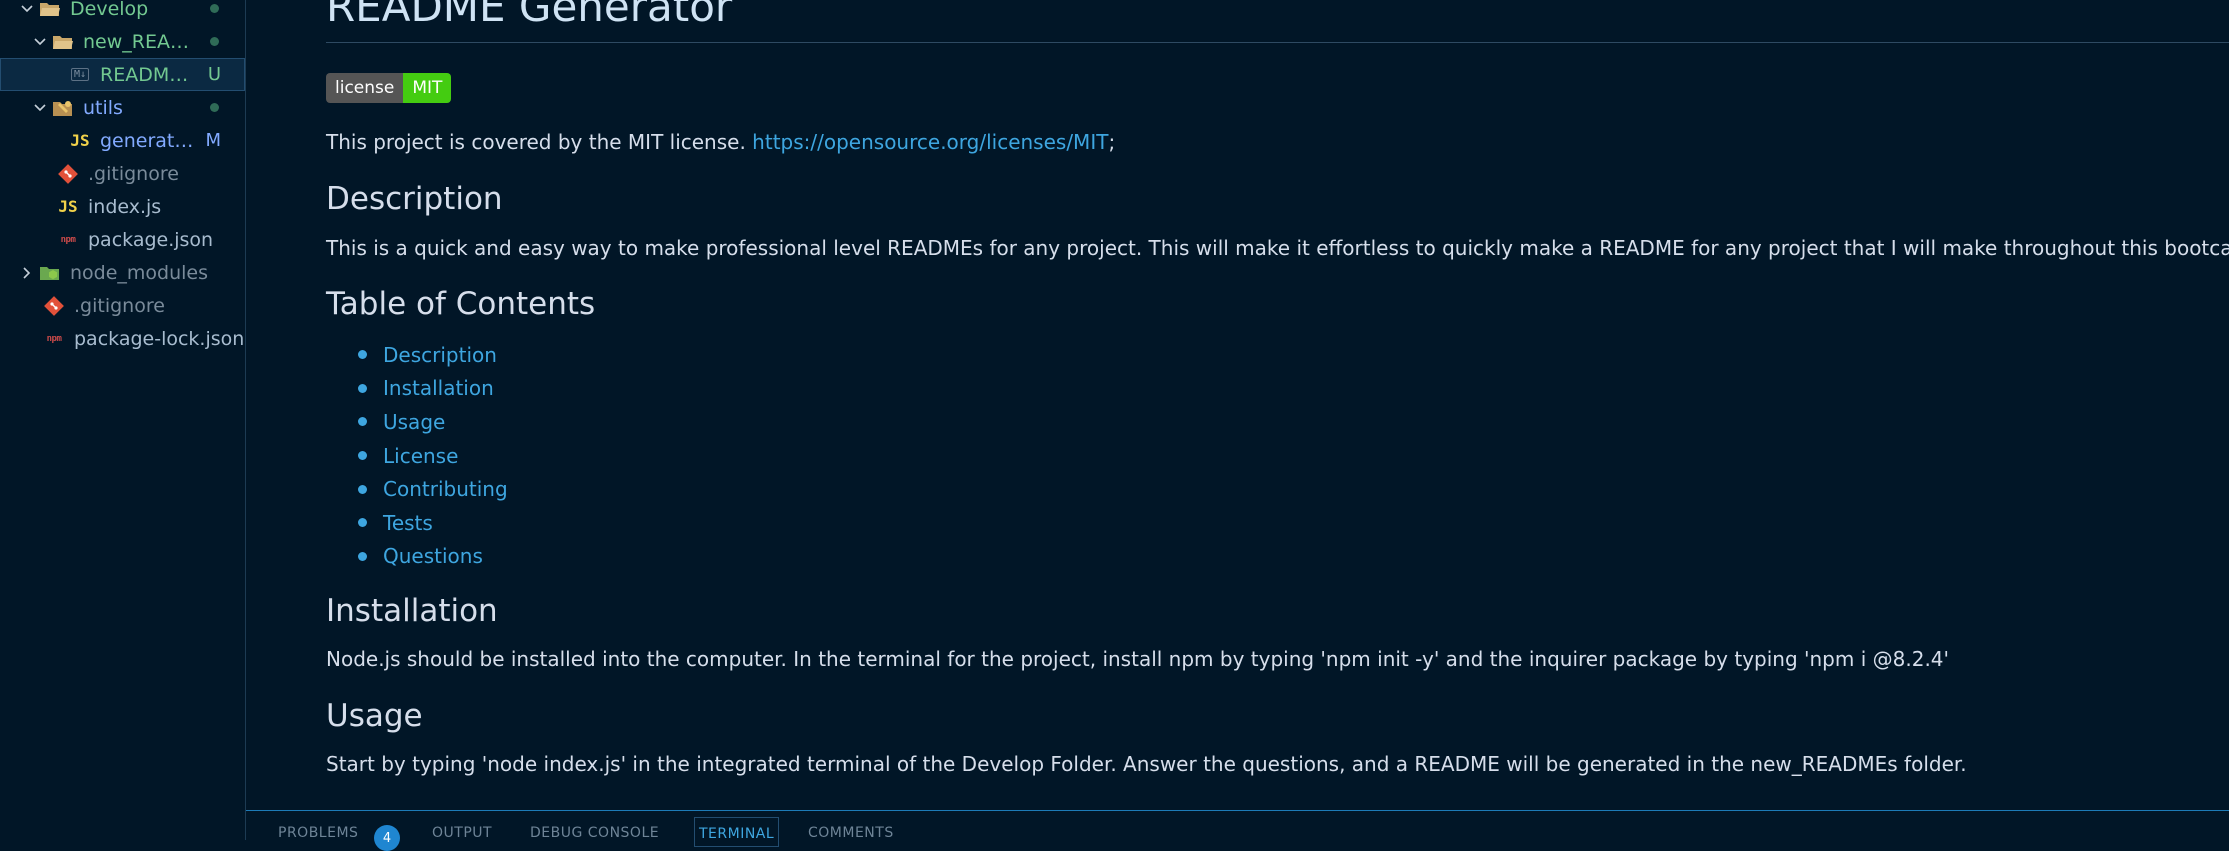 This screenshot has height=851, width=2229. I want to click on tree-item-gitignore: .gitignore, so click(122, 173).